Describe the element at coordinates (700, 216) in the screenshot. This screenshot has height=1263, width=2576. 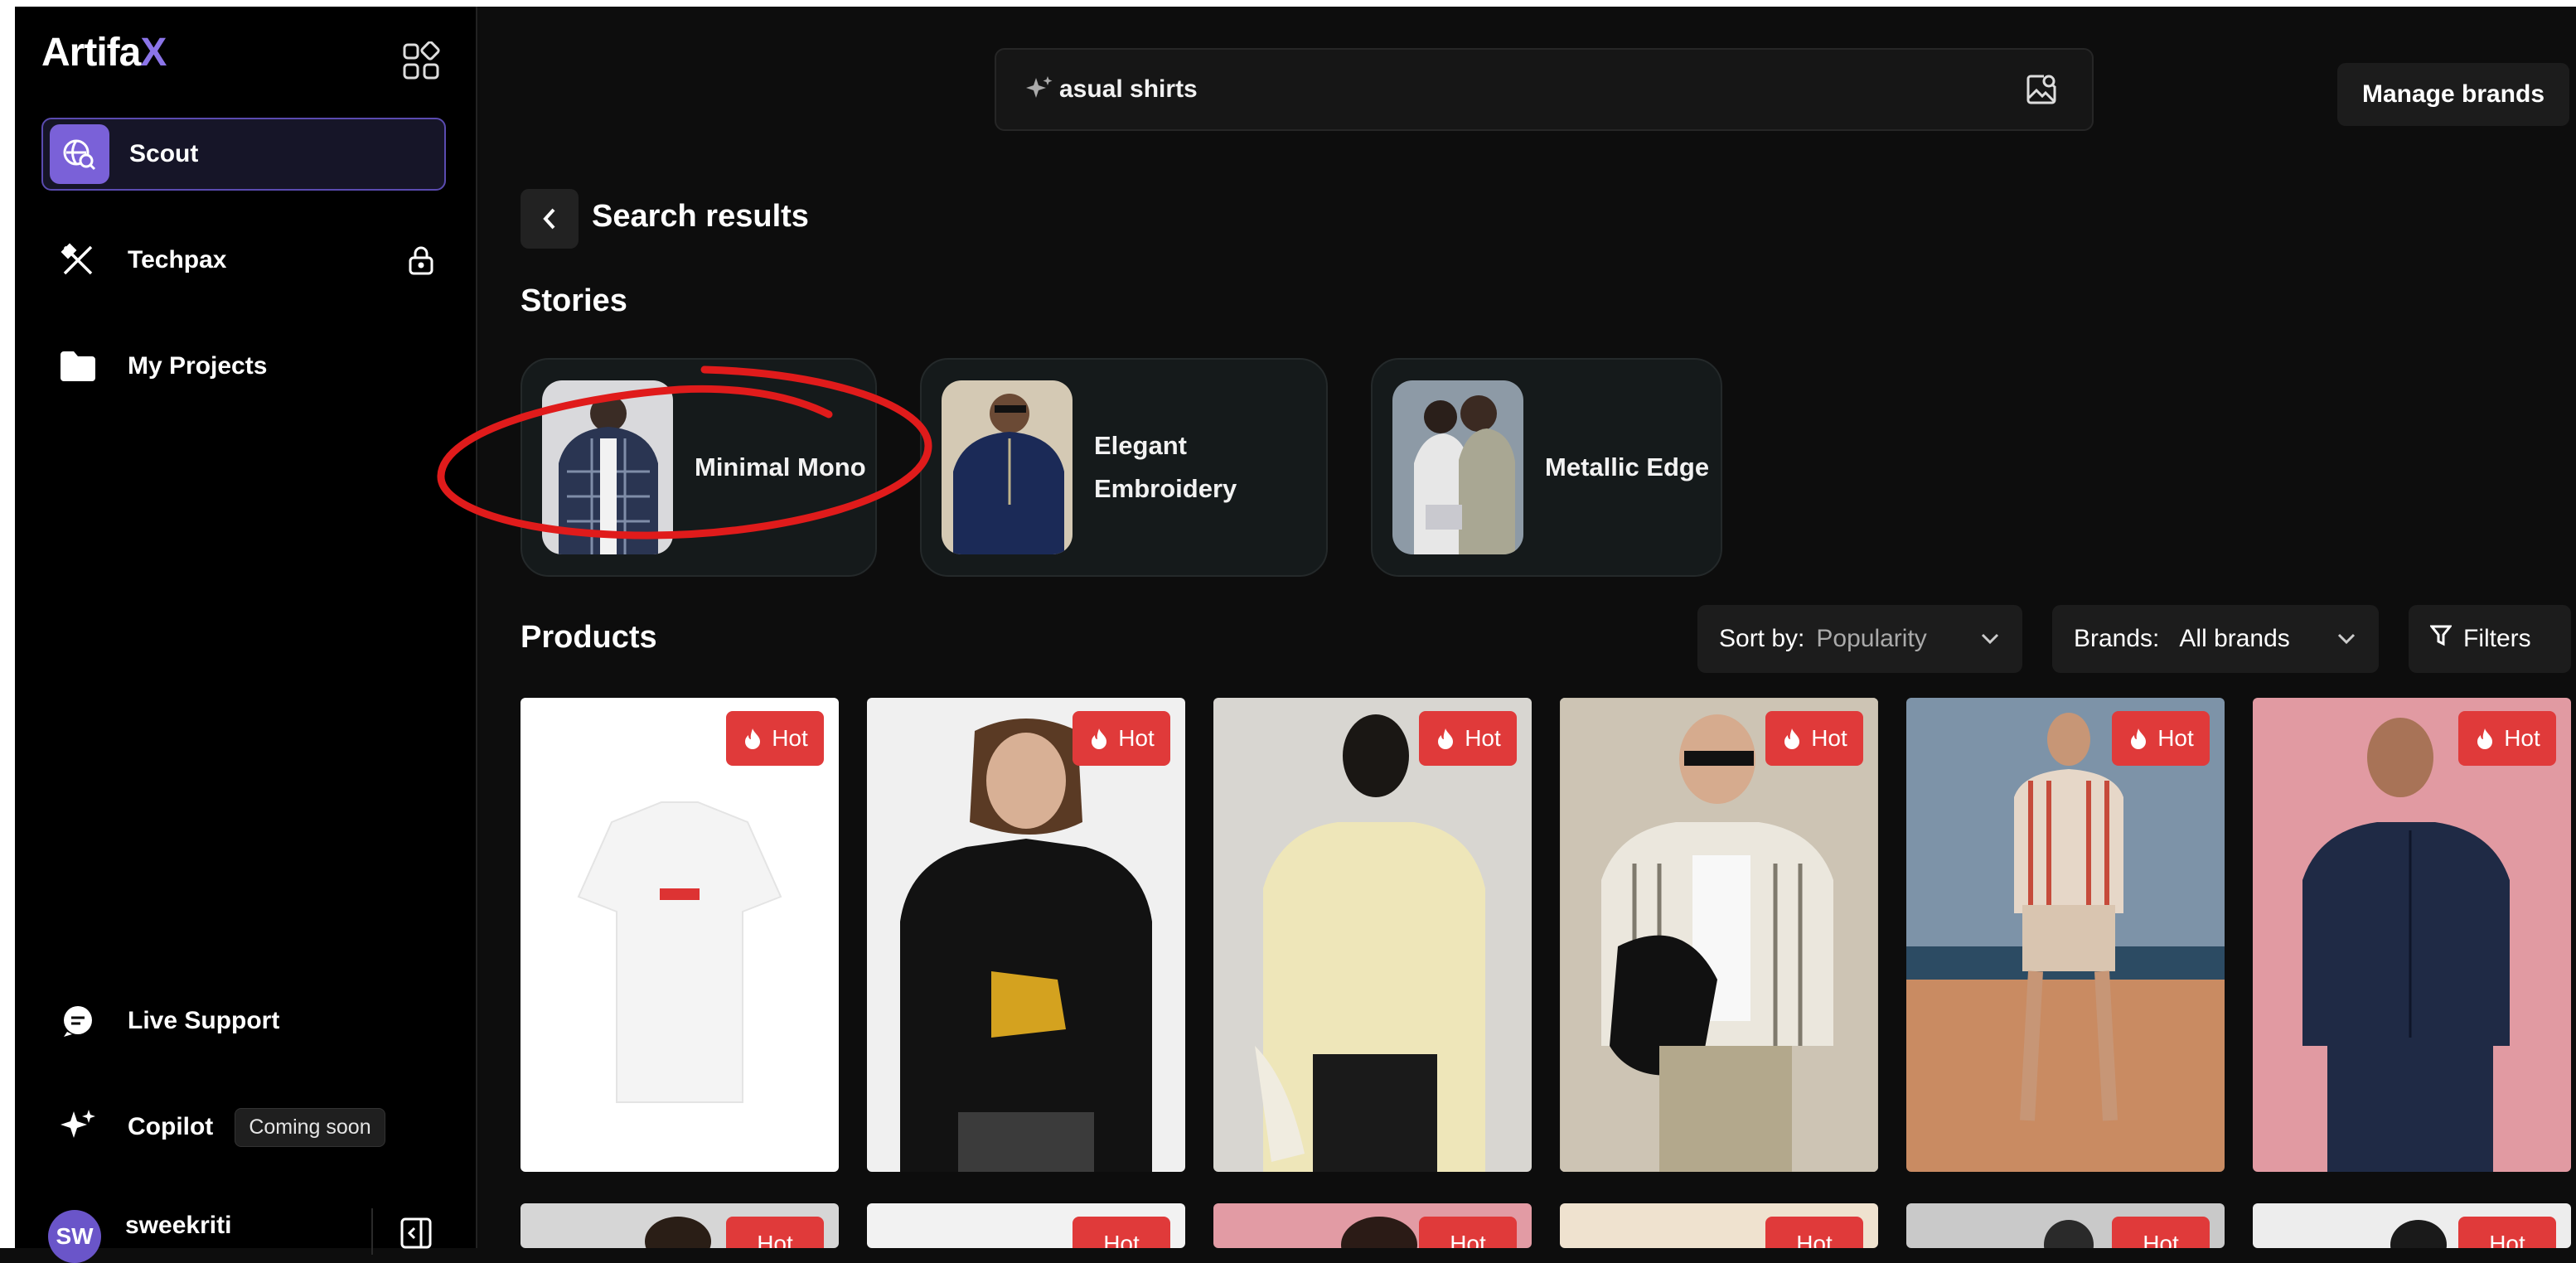
I see `page-title: Search results` at that location.